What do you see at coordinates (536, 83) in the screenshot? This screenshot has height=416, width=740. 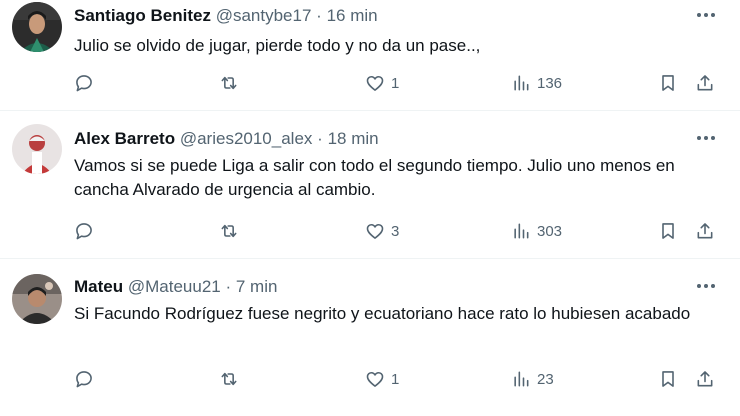 I see `views-button: 136` at bounding box center [536, 83].